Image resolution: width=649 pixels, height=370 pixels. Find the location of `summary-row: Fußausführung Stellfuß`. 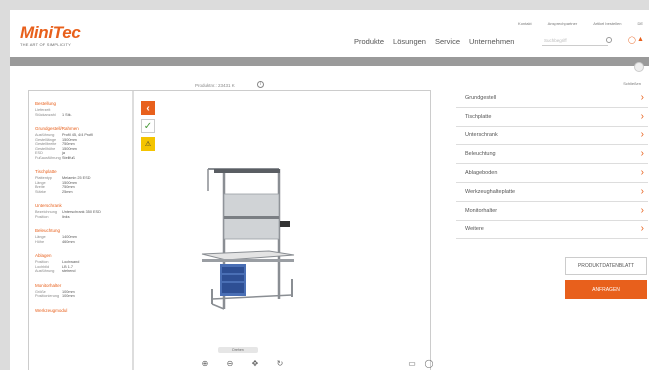

summary-row: Fußausführung Stellfuß is located at coordinates (82, 158).